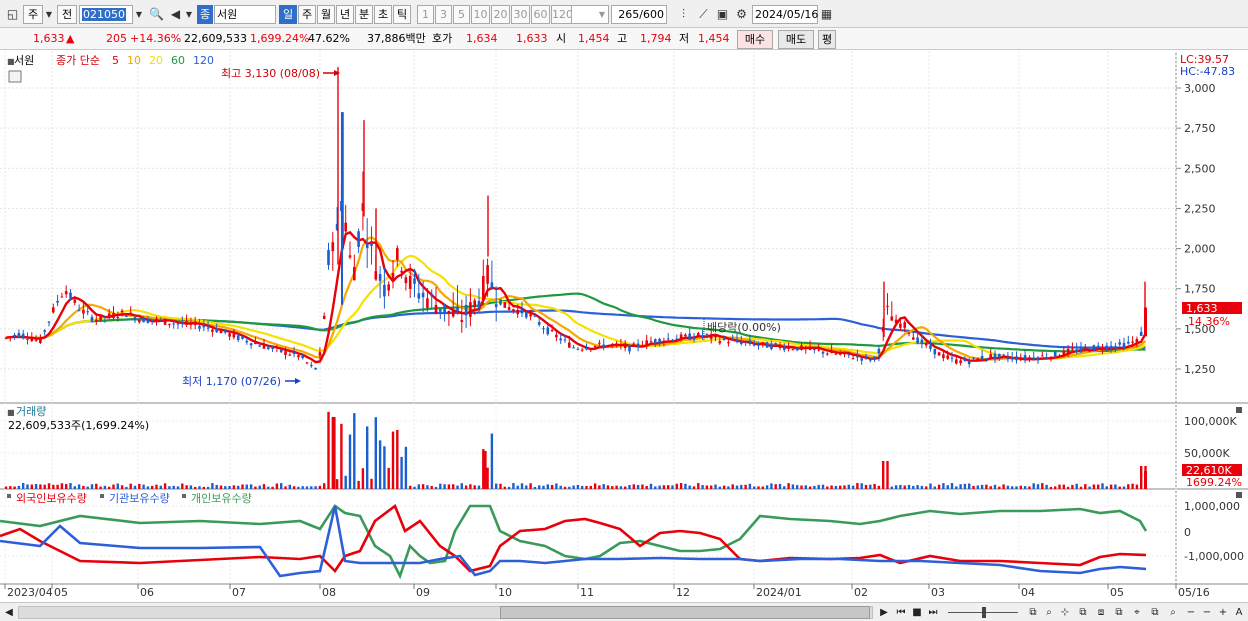 The image size is (1248, 621). What do you see at coordinates (520, 14) in the screenshot?
I see `interval-tab: 30` at bounding box center [520, 14].